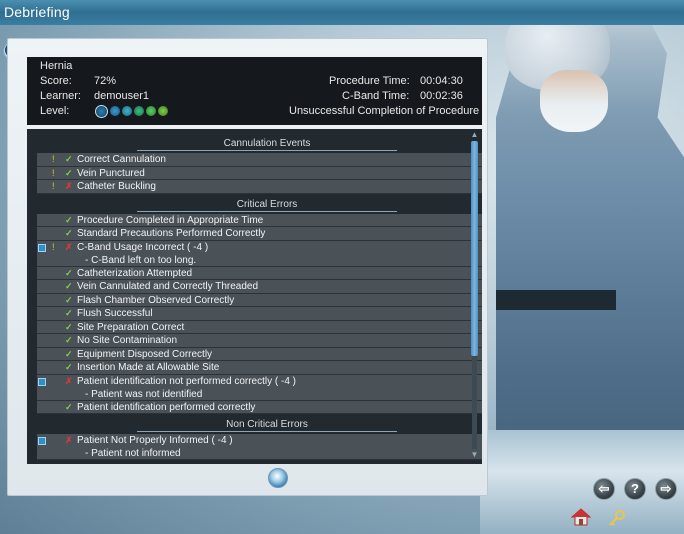  What do you see at coordinates (259, 287) in the screenshot?
I see `list-item: ✓ Vein Cannulated and Correctly Threaded` at bounding box center [259, 287].